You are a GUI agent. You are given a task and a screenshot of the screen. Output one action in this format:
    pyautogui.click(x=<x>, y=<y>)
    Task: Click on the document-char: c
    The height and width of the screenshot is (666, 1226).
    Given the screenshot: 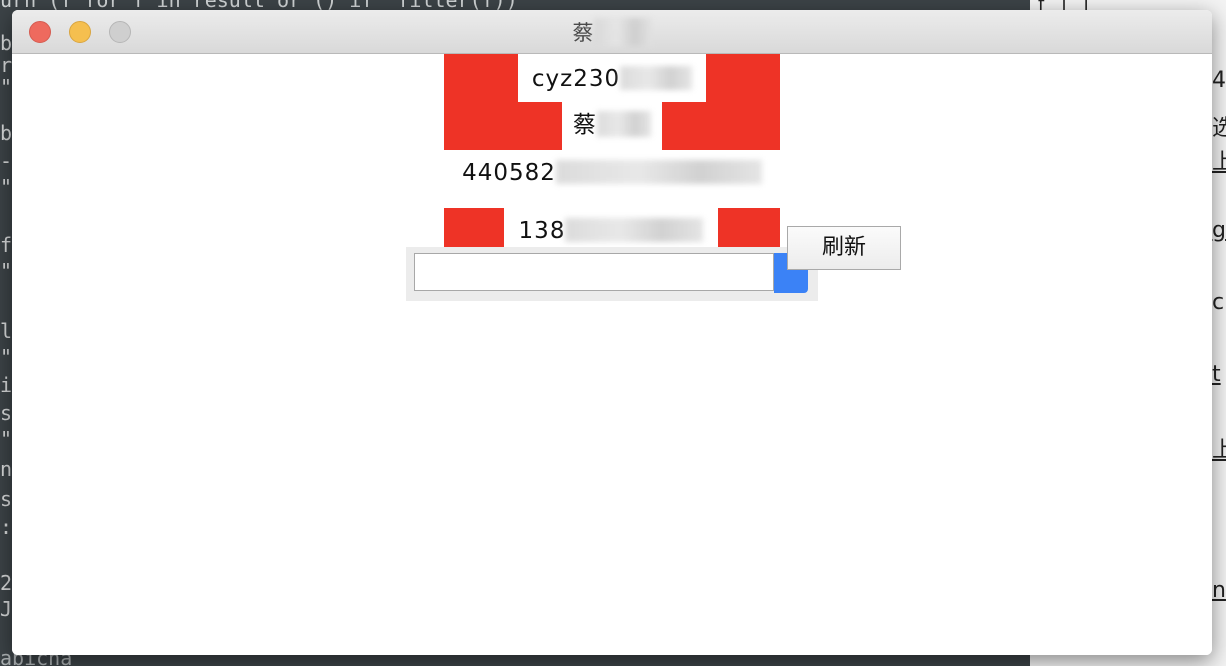 What is the action you would take?
    pyautogui.click(x=1218, y=302)
    